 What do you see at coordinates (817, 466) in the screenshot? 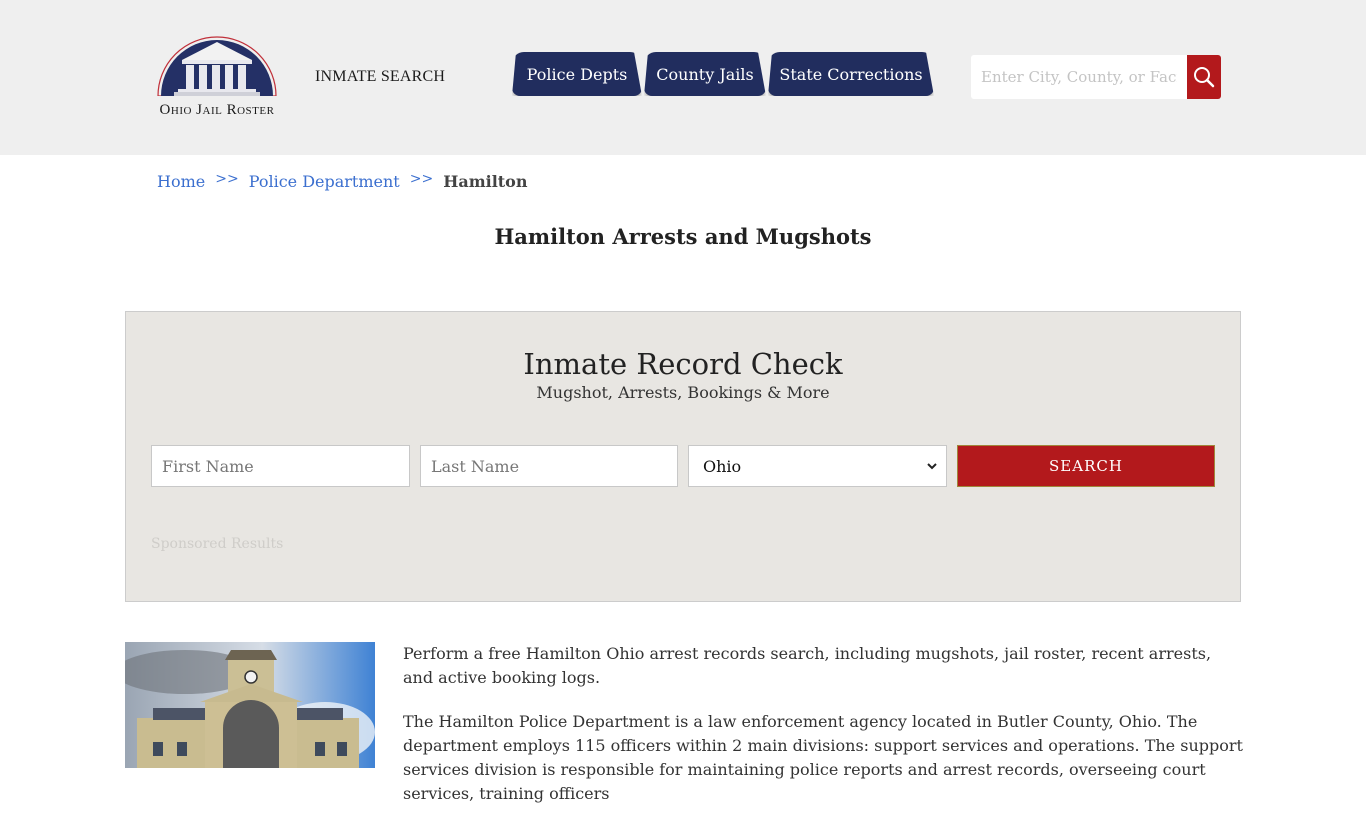
I see `state-select: Ohio` at bounding box center [817, 466].